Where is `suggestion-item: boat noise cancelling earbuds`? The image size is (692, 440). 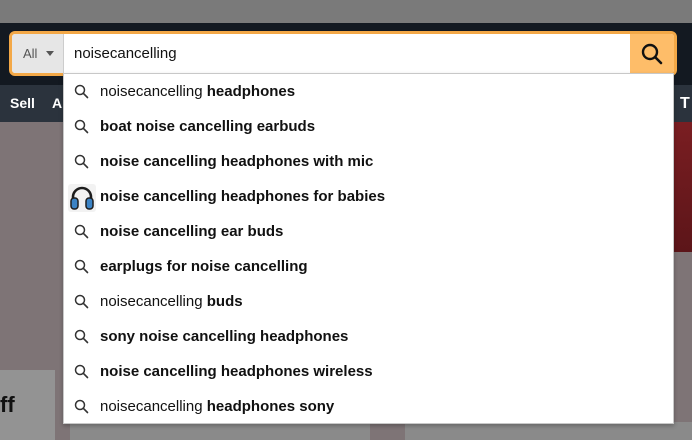 suggestion-item: boat noise cancelling earbuds is located at coordinates (368, 126).